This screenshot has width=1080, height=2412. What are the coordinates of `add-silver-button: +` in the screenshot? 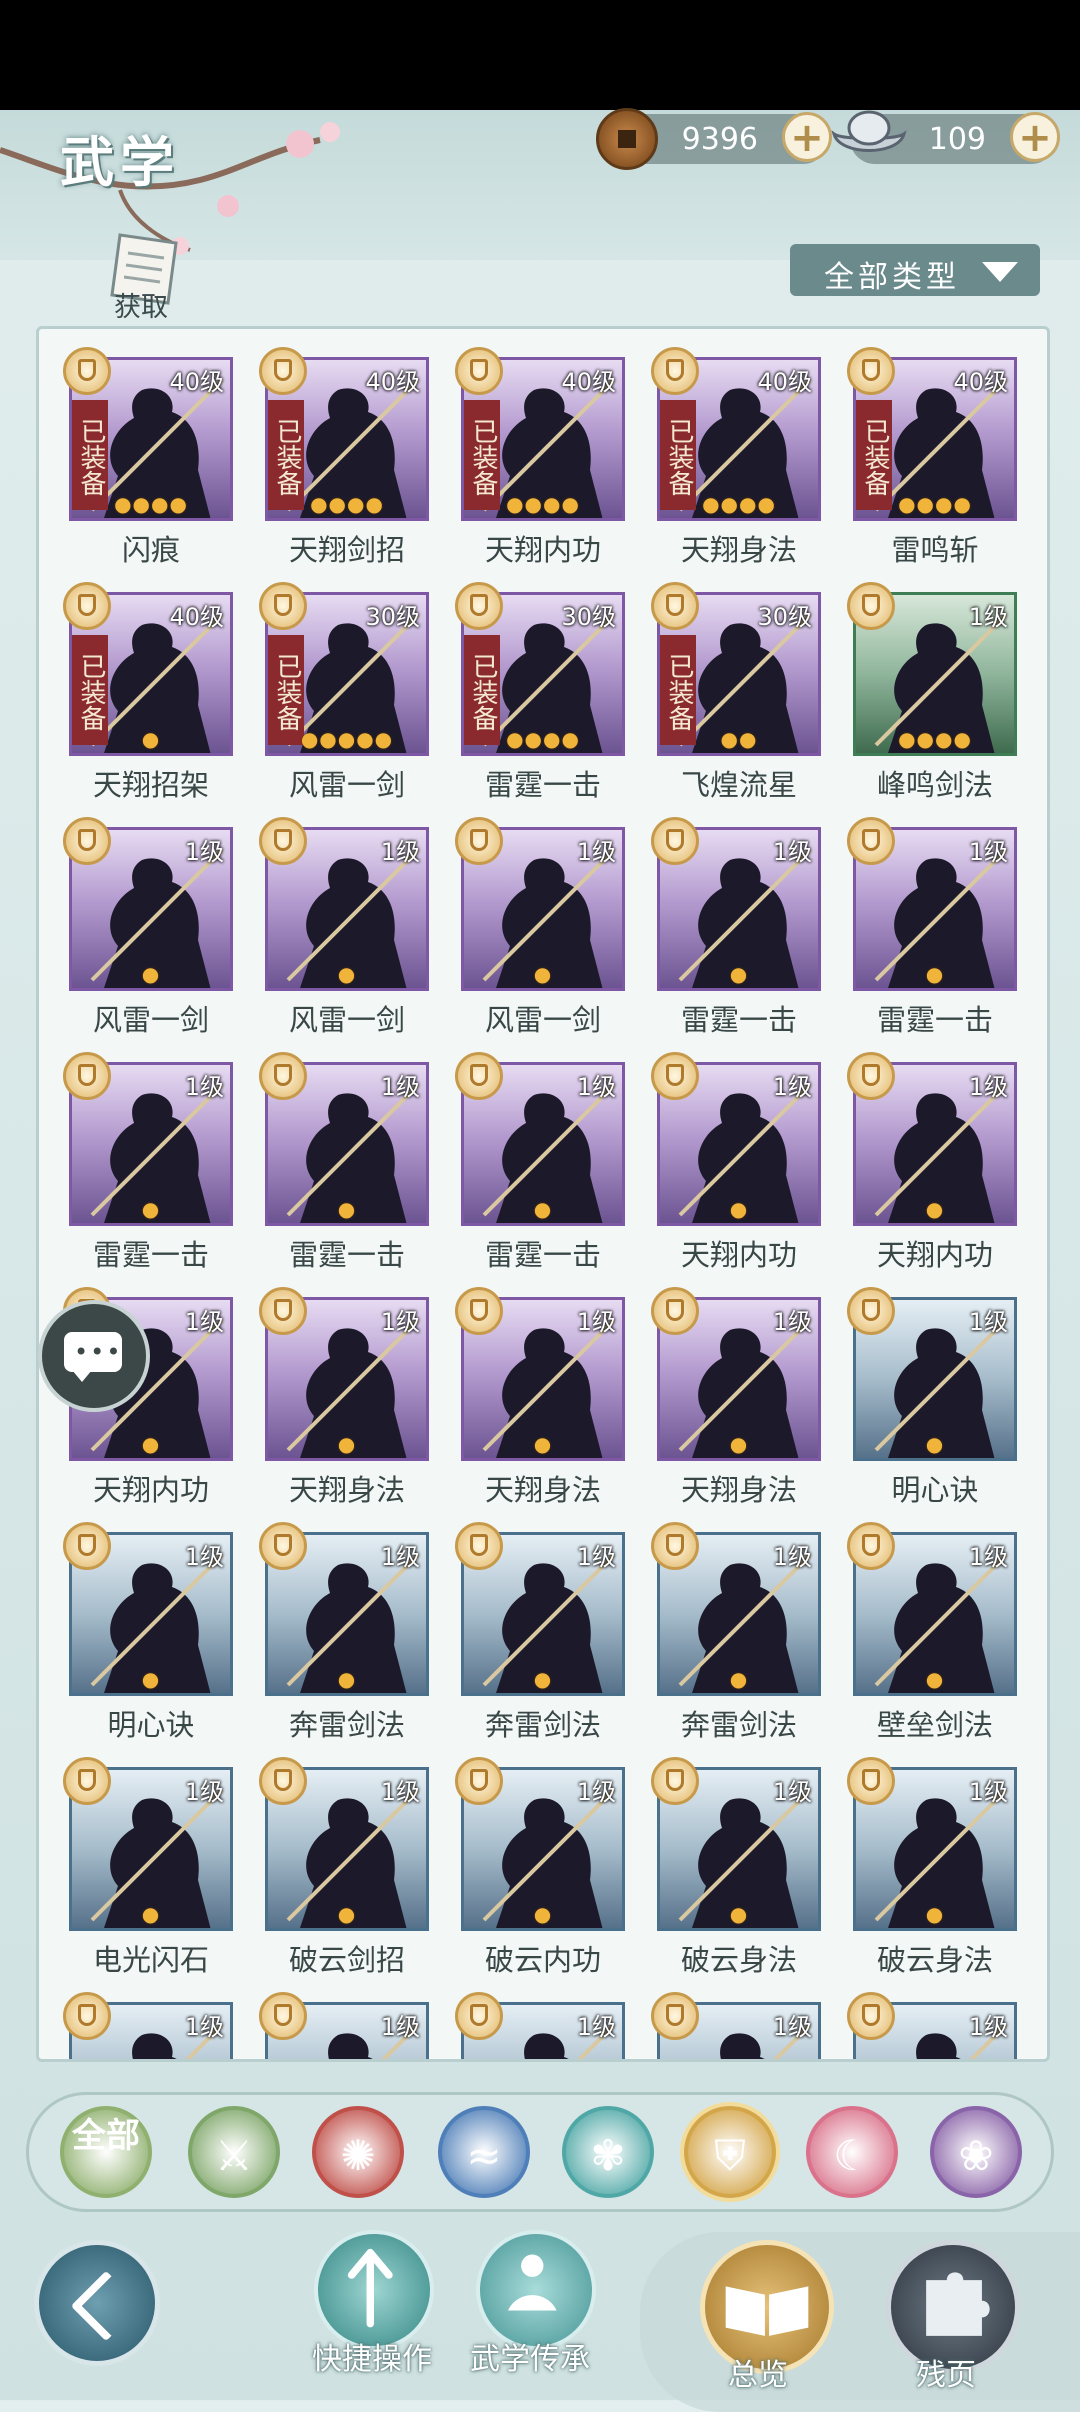 It's located at (1035, 137).